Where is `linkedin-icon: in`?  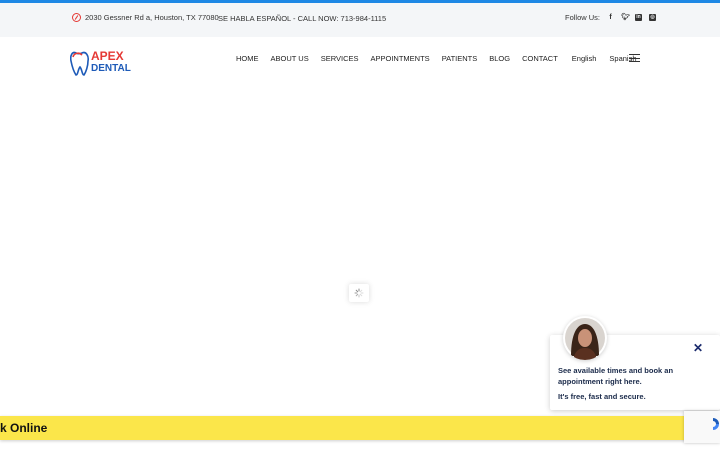
linkedin-icon: in is located at coordinates (639, 17).